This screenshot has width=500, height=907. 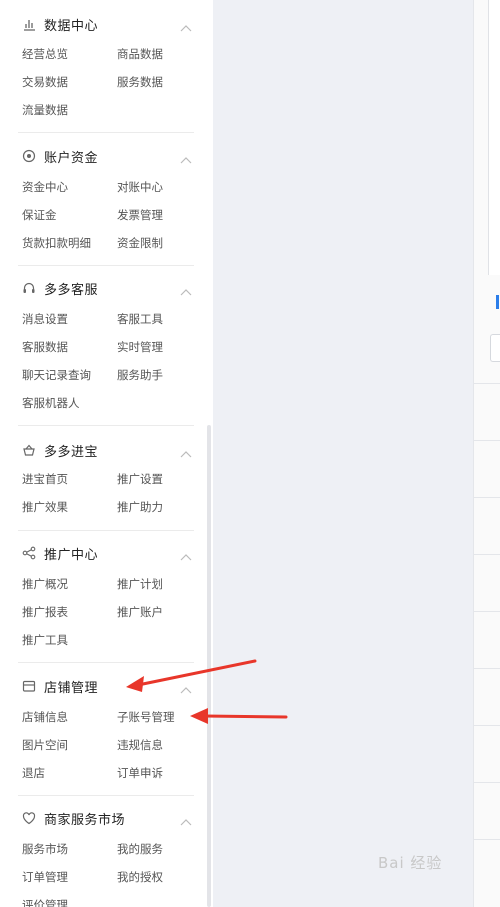 I want to click on search-input, so click(x=495, y=348).